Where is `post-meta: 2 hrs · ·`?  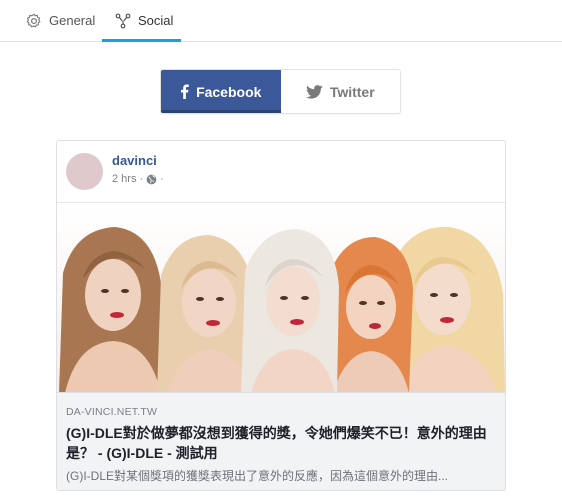 post-meta: 2 hrs · · is located at coordinates (139, 179).